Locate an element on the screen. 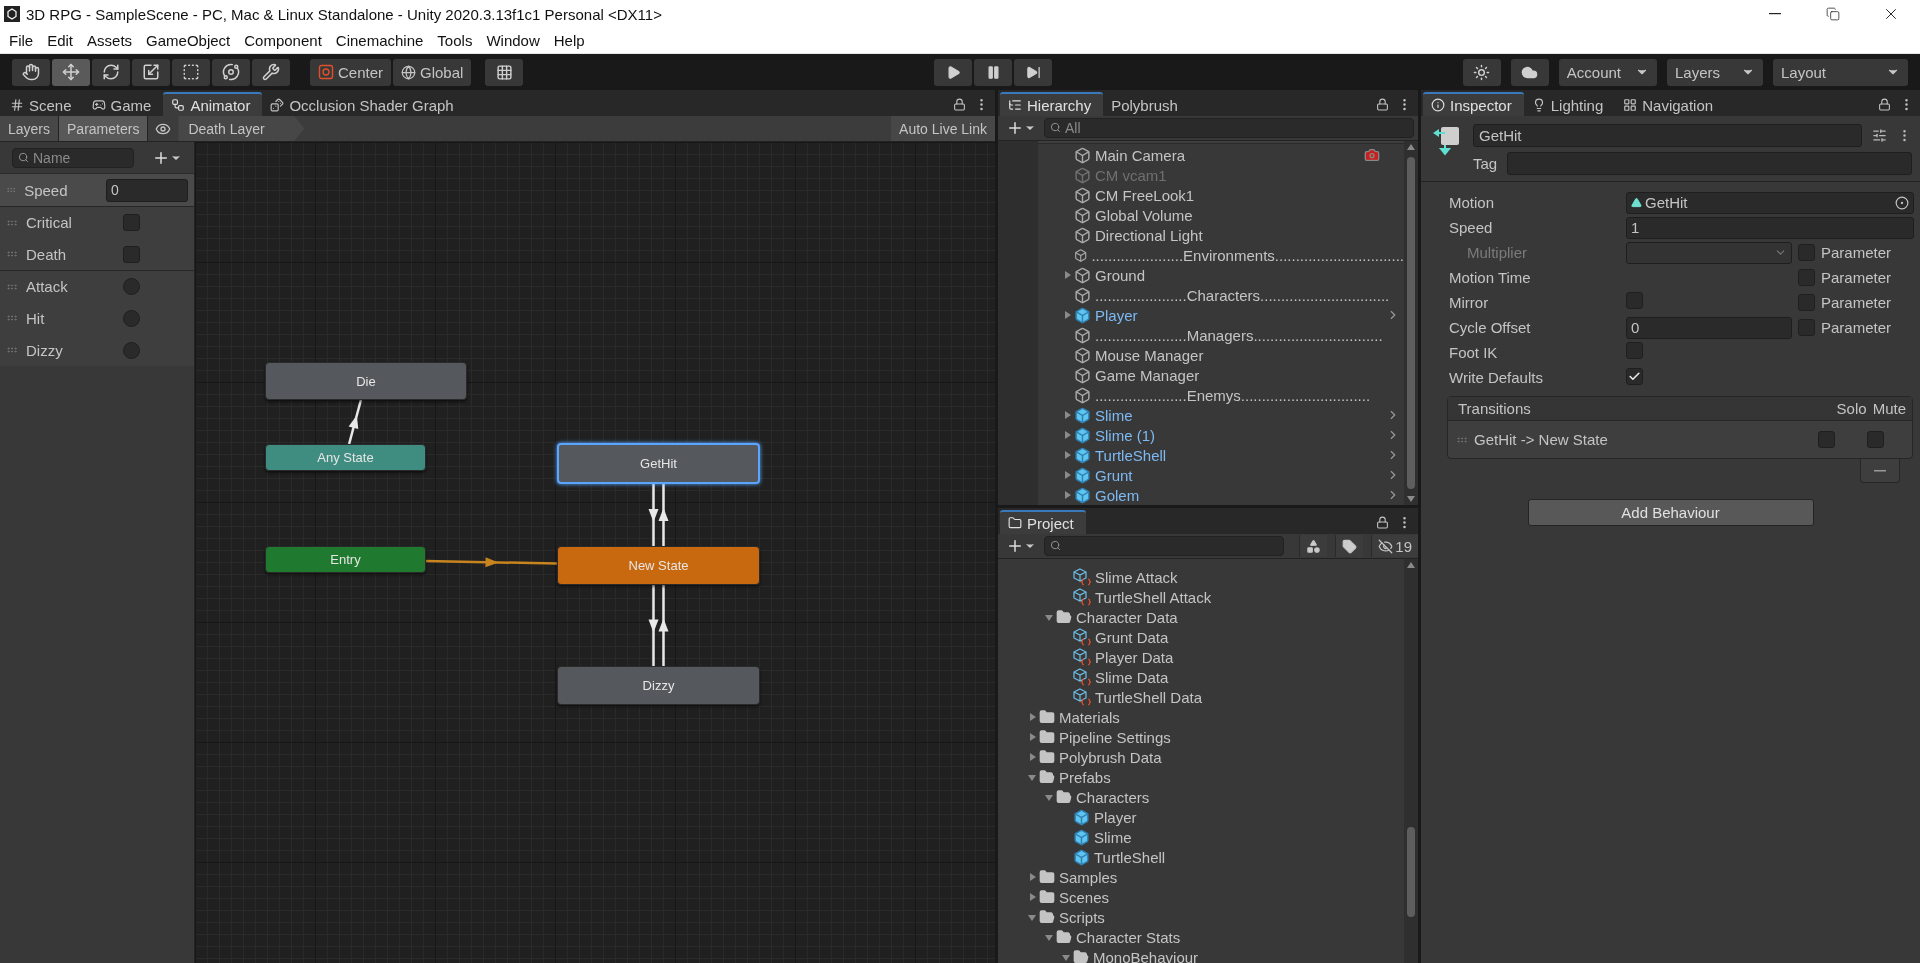 The height and width of the screenshot is (963, 1920). remove-button is located at coordinates (1880, 471).